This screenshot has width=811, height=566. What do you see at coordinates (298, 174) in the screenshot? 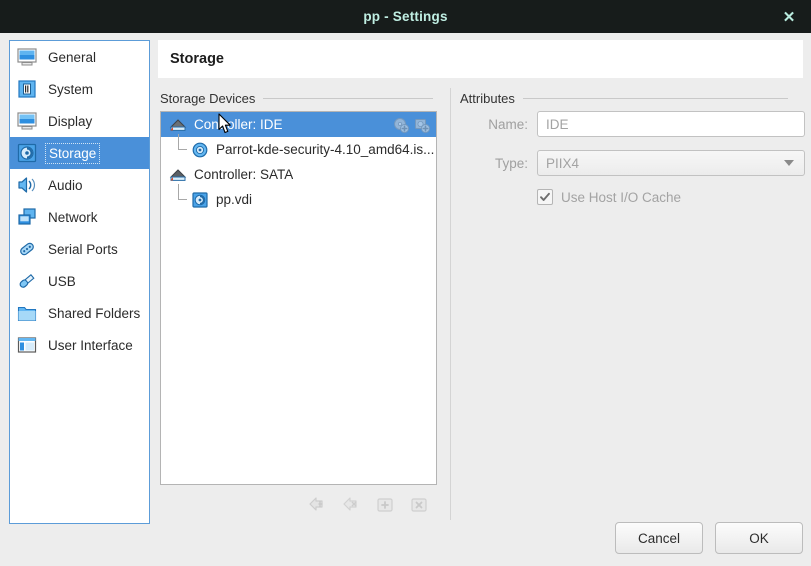
I see `tree-row: Controller: SATA` at bounding box center [298, 174].